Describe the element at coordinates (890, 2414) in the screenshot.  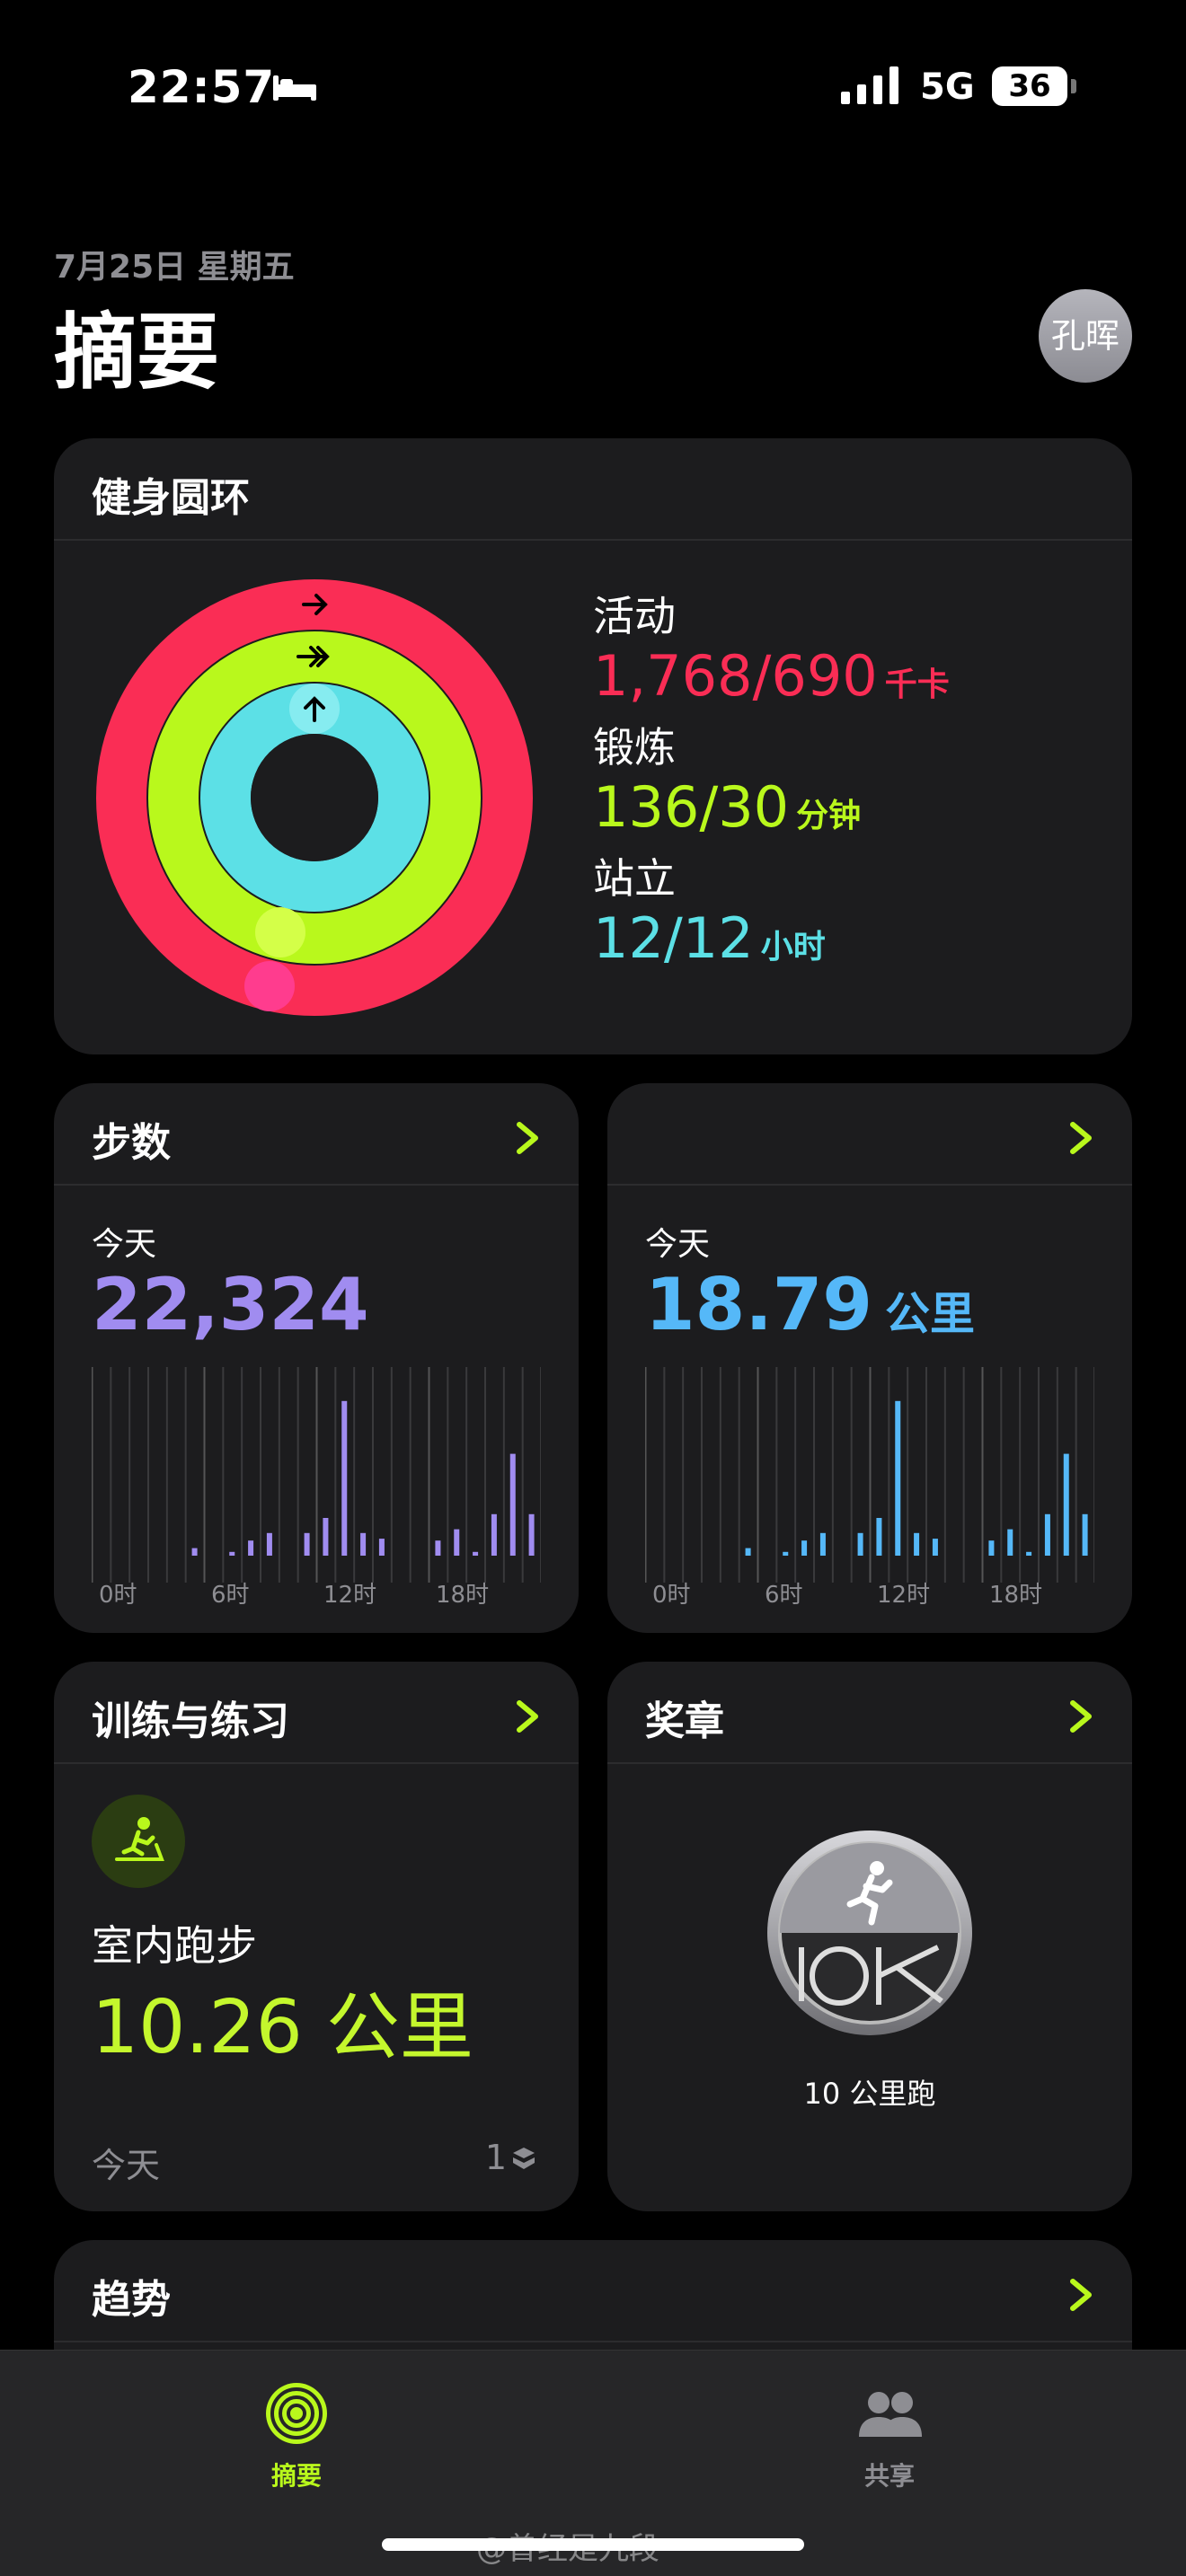
I see `people-icon` at that location.